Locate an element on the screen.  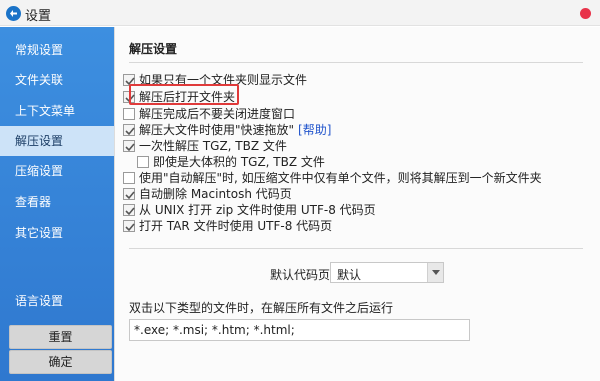
sidebar-item-other: 其它设置 is located at coordinates (57, 233).